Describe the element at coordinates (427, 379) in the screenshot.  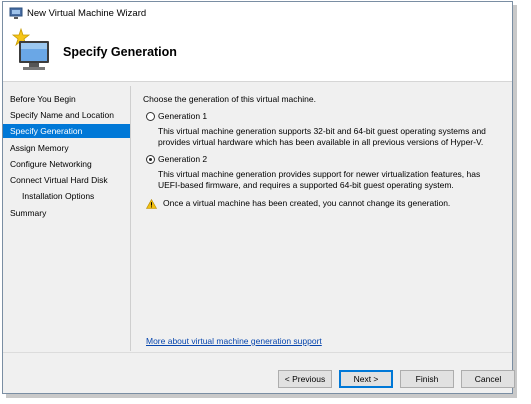
I see `finish-button: Finish` at that location.